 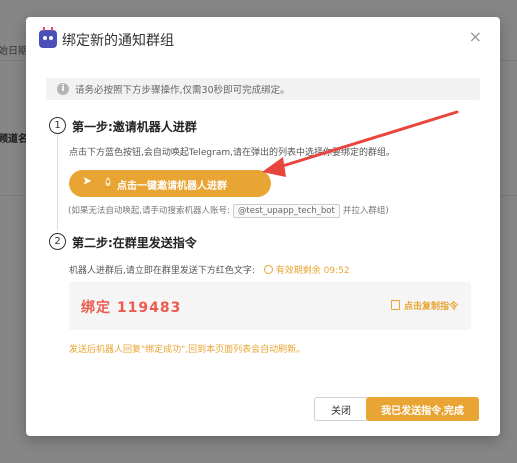 I want to click on copy-command-label: 点击复制指令, so click(x=430, y=307).